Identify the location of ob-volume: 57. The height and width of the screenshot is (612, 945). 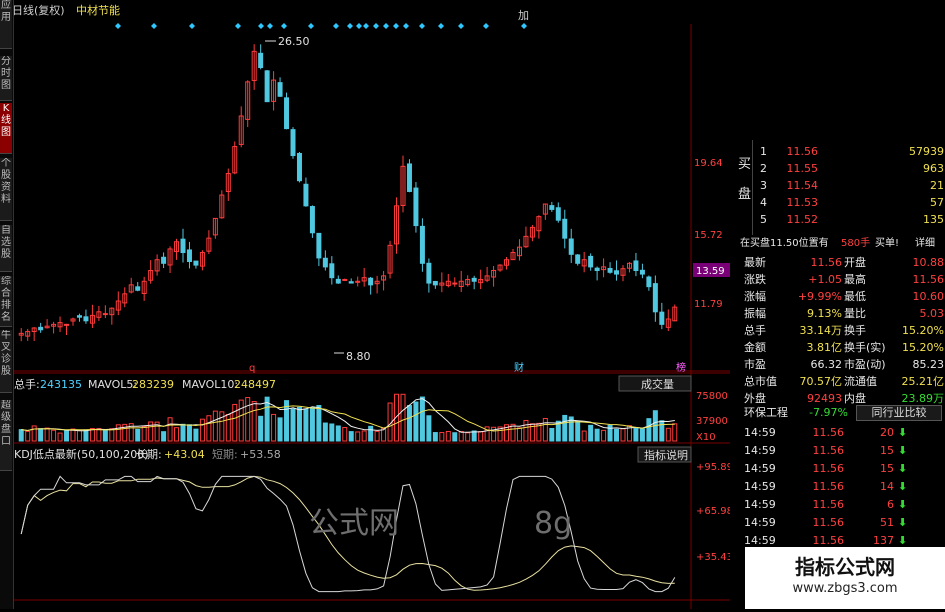
(937, 202).